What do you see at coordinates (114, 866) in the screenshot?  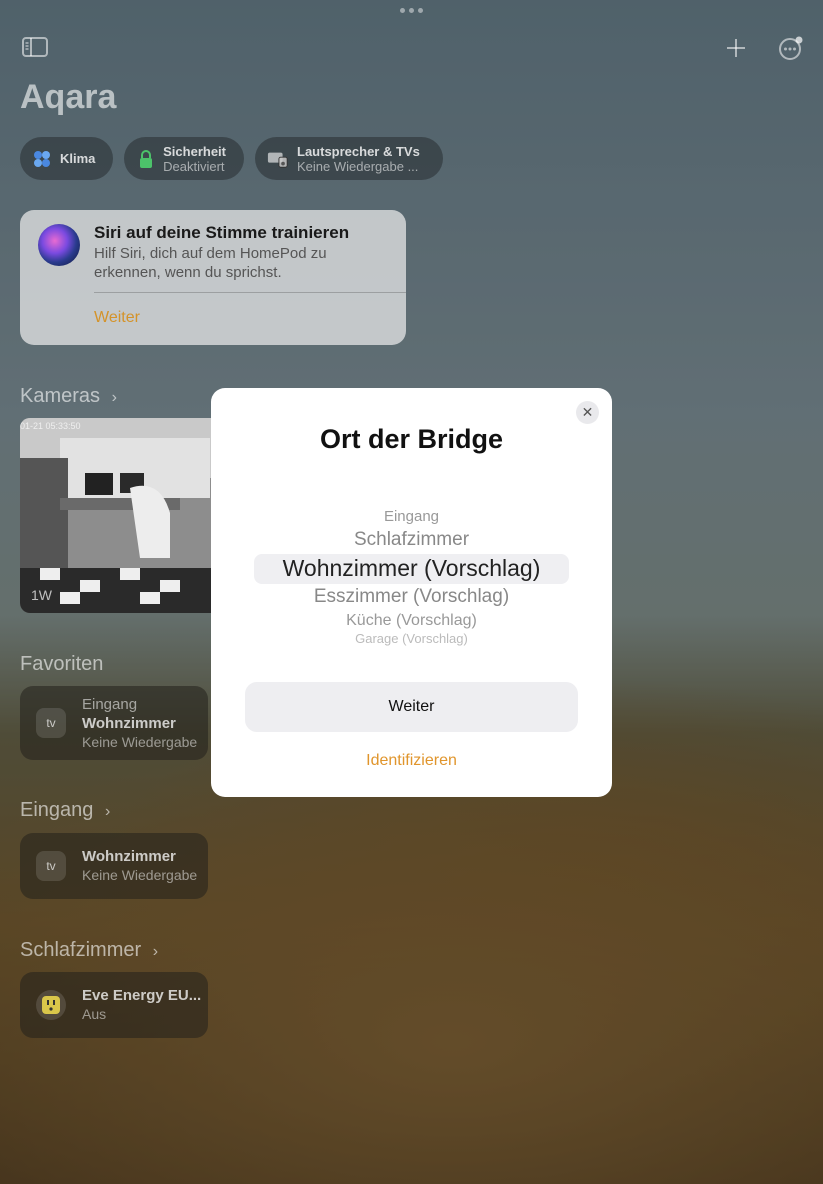 I see `accessory-tile: tv Wohnzimmer Keine Wiedergabe` at bounding box center [114, 866].